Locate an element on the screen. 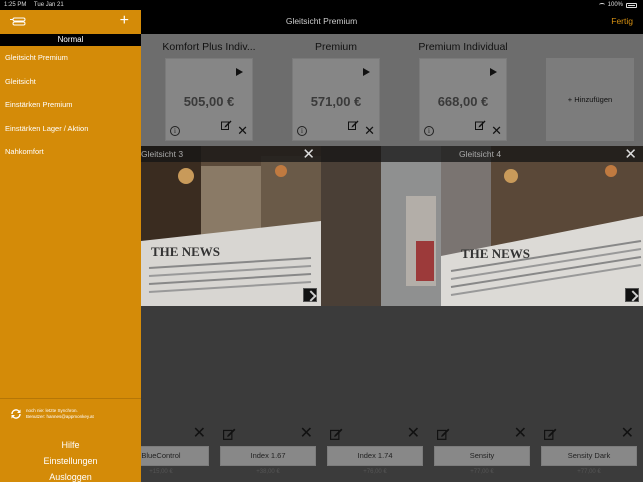  lens-price: +76,00 € is located at coordinates (375, 472).